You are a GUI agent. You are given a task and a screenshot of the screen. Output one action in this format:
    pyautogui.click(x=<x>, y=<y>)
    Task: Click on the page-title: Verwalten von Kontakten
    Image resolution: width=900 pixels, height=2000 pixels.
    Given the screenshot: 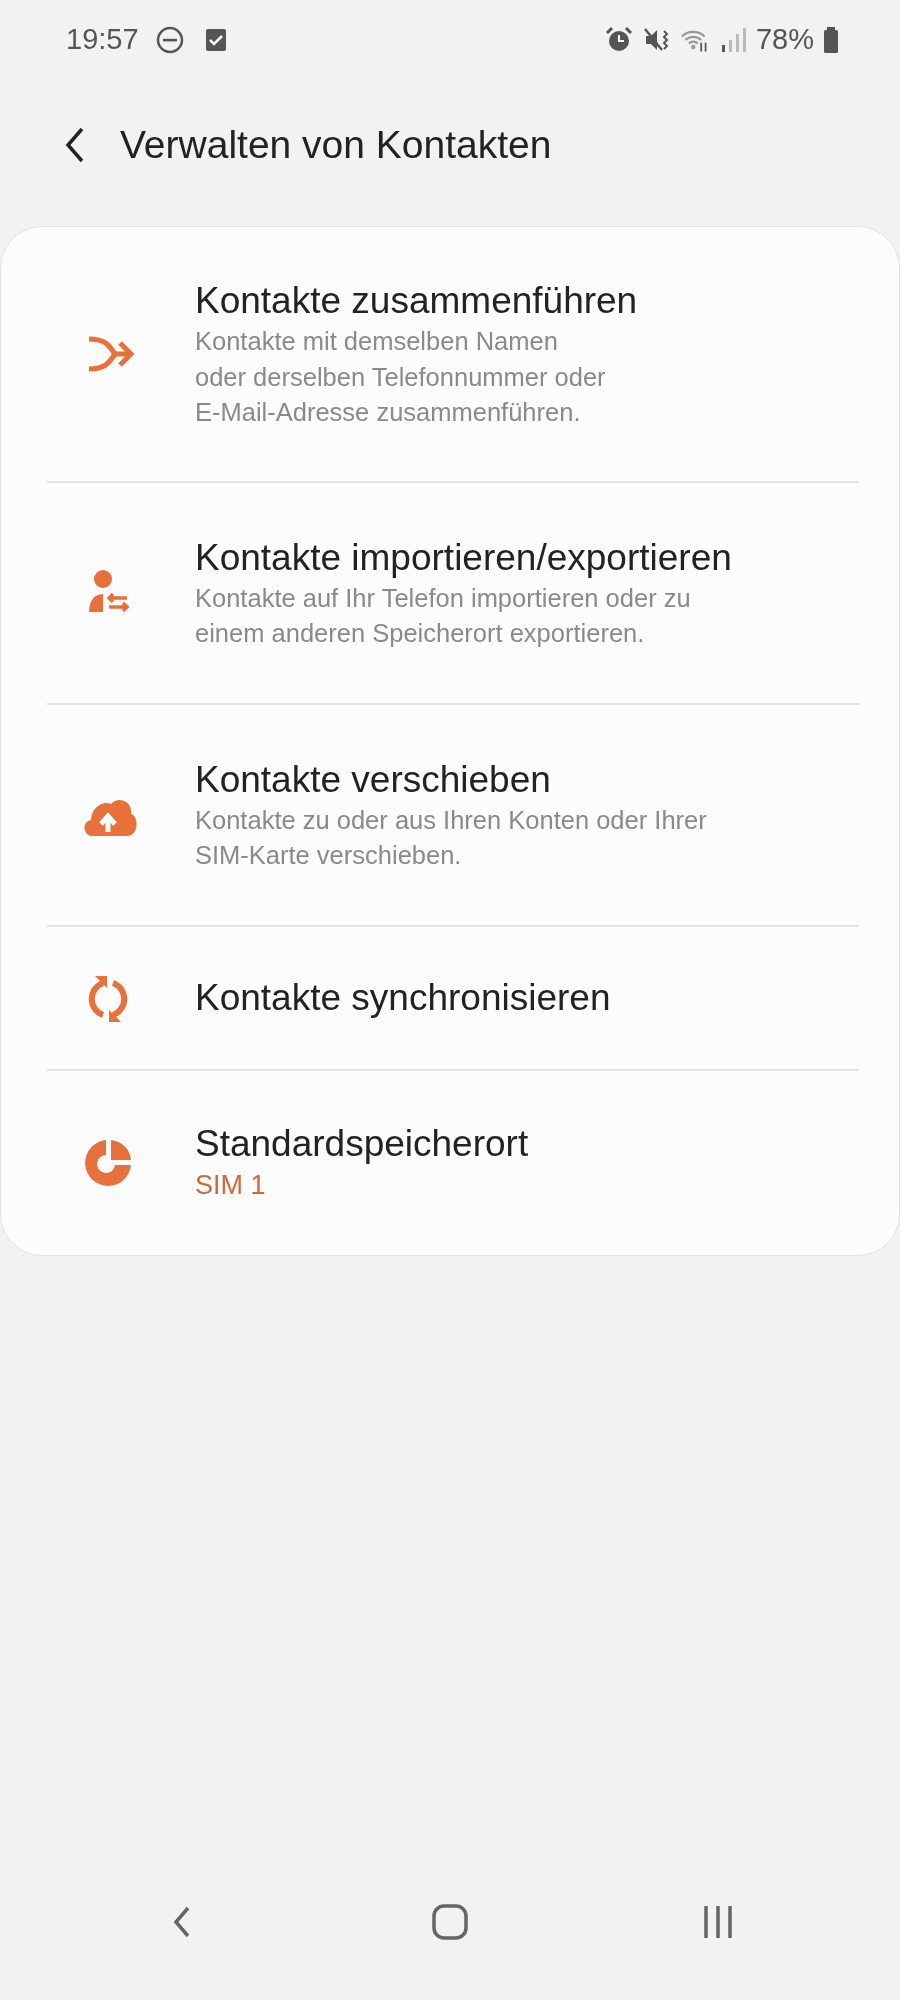 What is the action you would take?
    pyautogui.click(x=336, y=144)
    